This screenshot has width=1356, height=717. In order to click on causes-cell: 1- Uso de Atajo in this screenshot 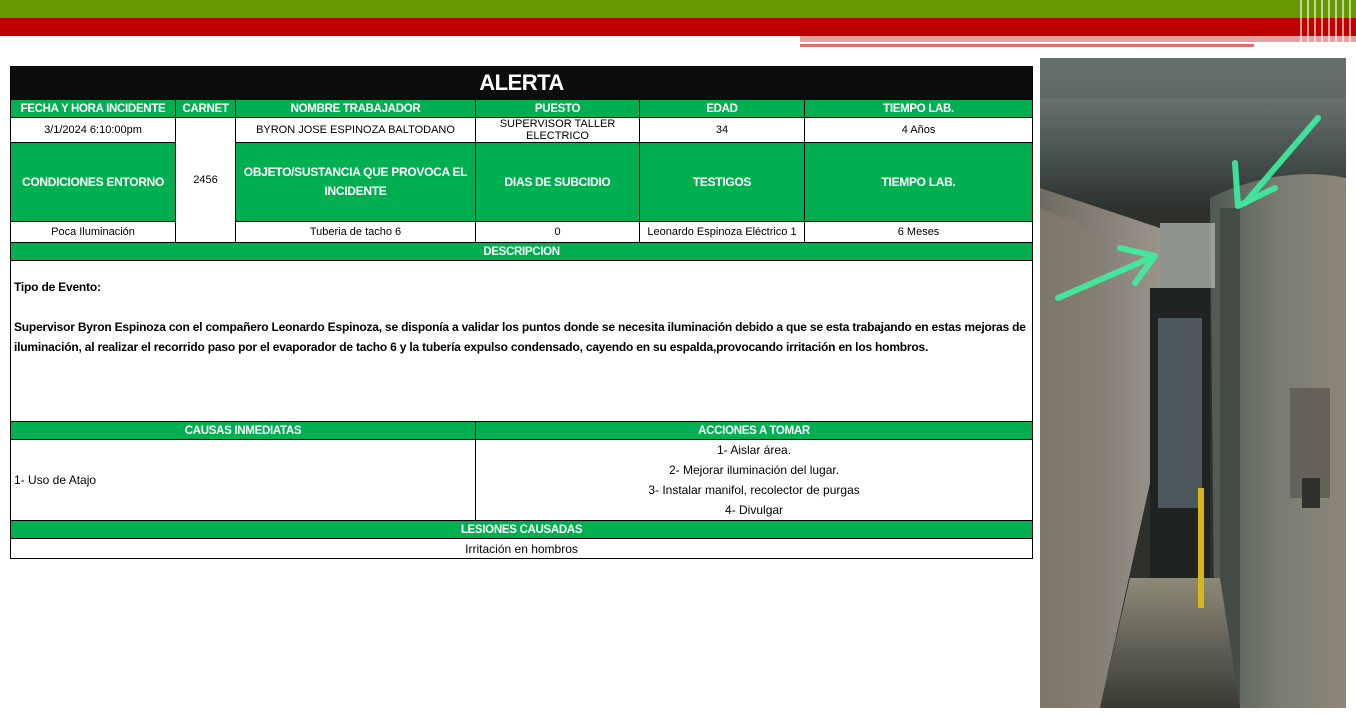, I will do `click(243, 480)`.